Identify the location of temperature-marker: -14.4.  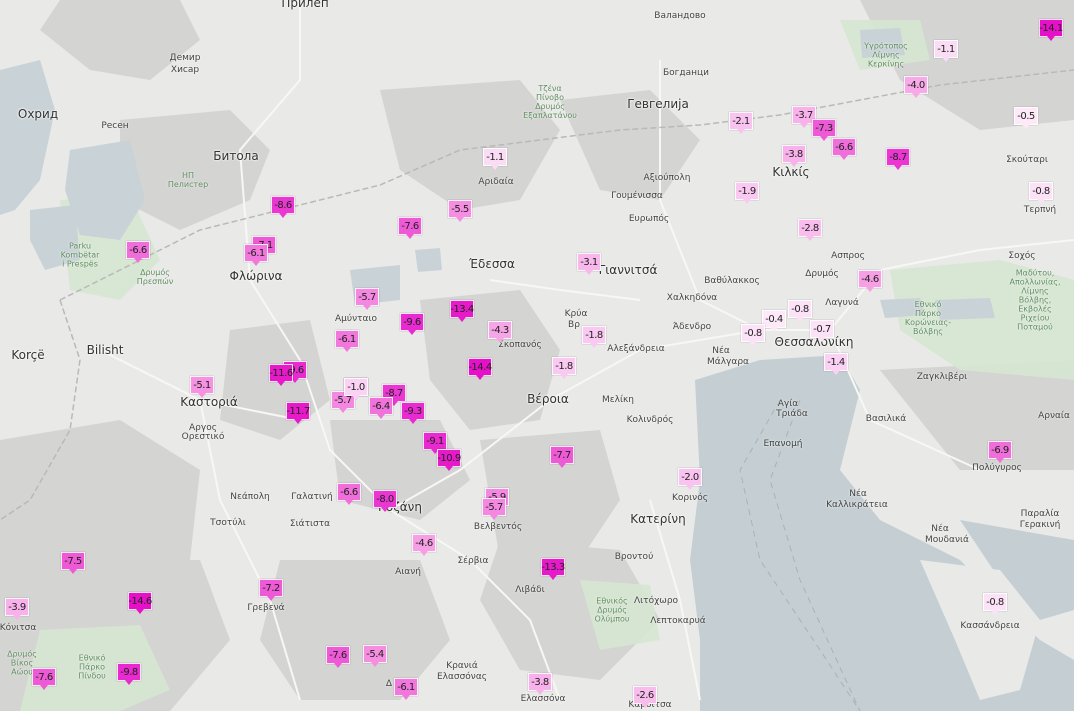
(480, 369).